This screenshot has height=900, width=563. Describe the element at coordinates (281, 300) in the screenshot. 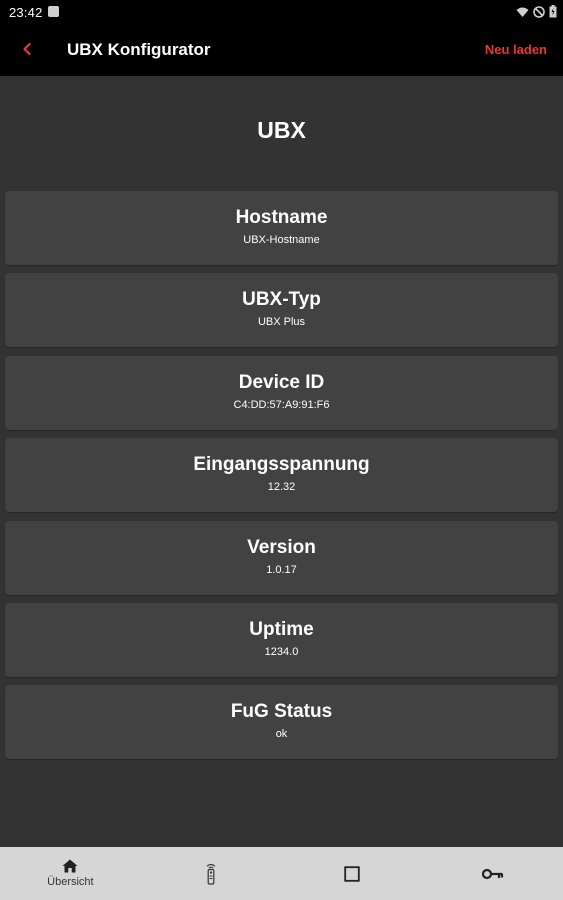

I see `info-label: UBX-Typ` at that location.